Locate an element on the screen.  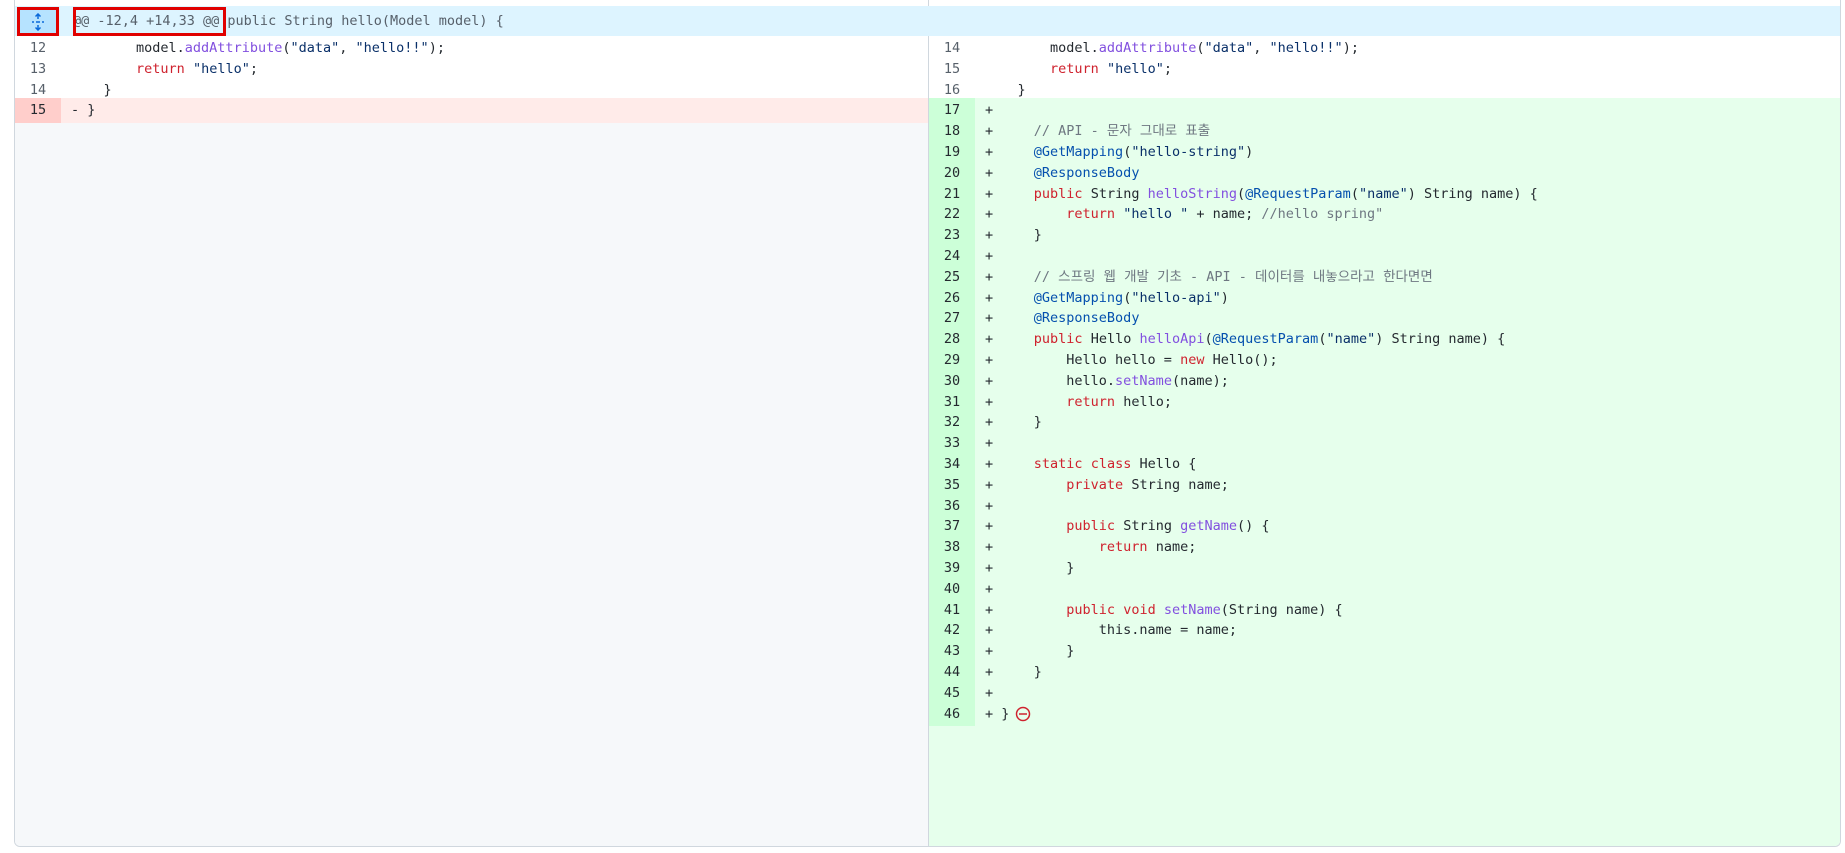
code-token: "hello!!" is located at coordinates (1306, 48).